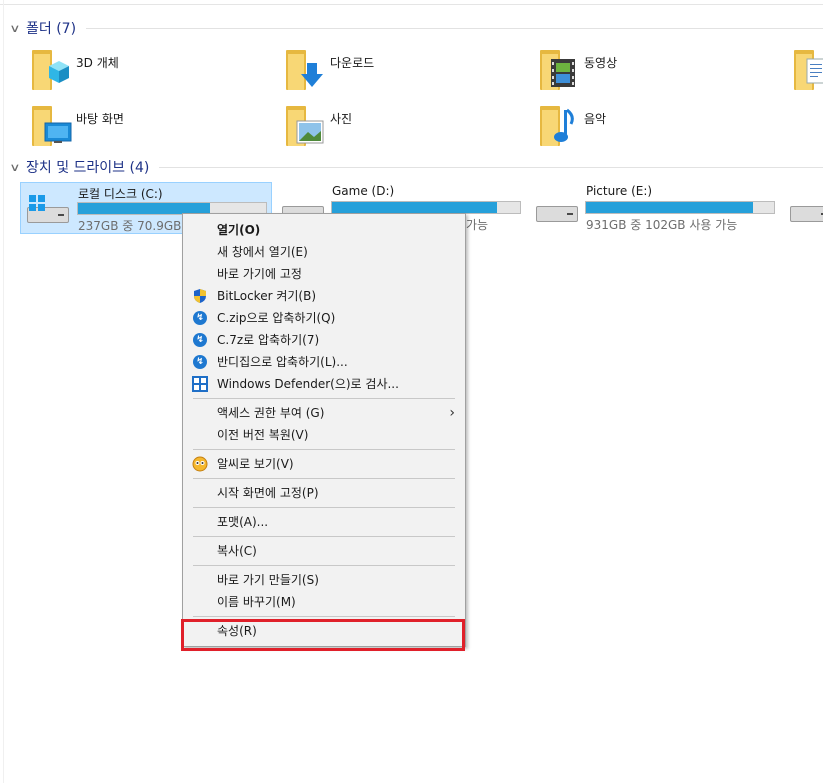 The image size is (823, 783). What do you see at coordinates (200, 296) in the screenshot?
I see `shield-icon` at bounding box center [200, 296].